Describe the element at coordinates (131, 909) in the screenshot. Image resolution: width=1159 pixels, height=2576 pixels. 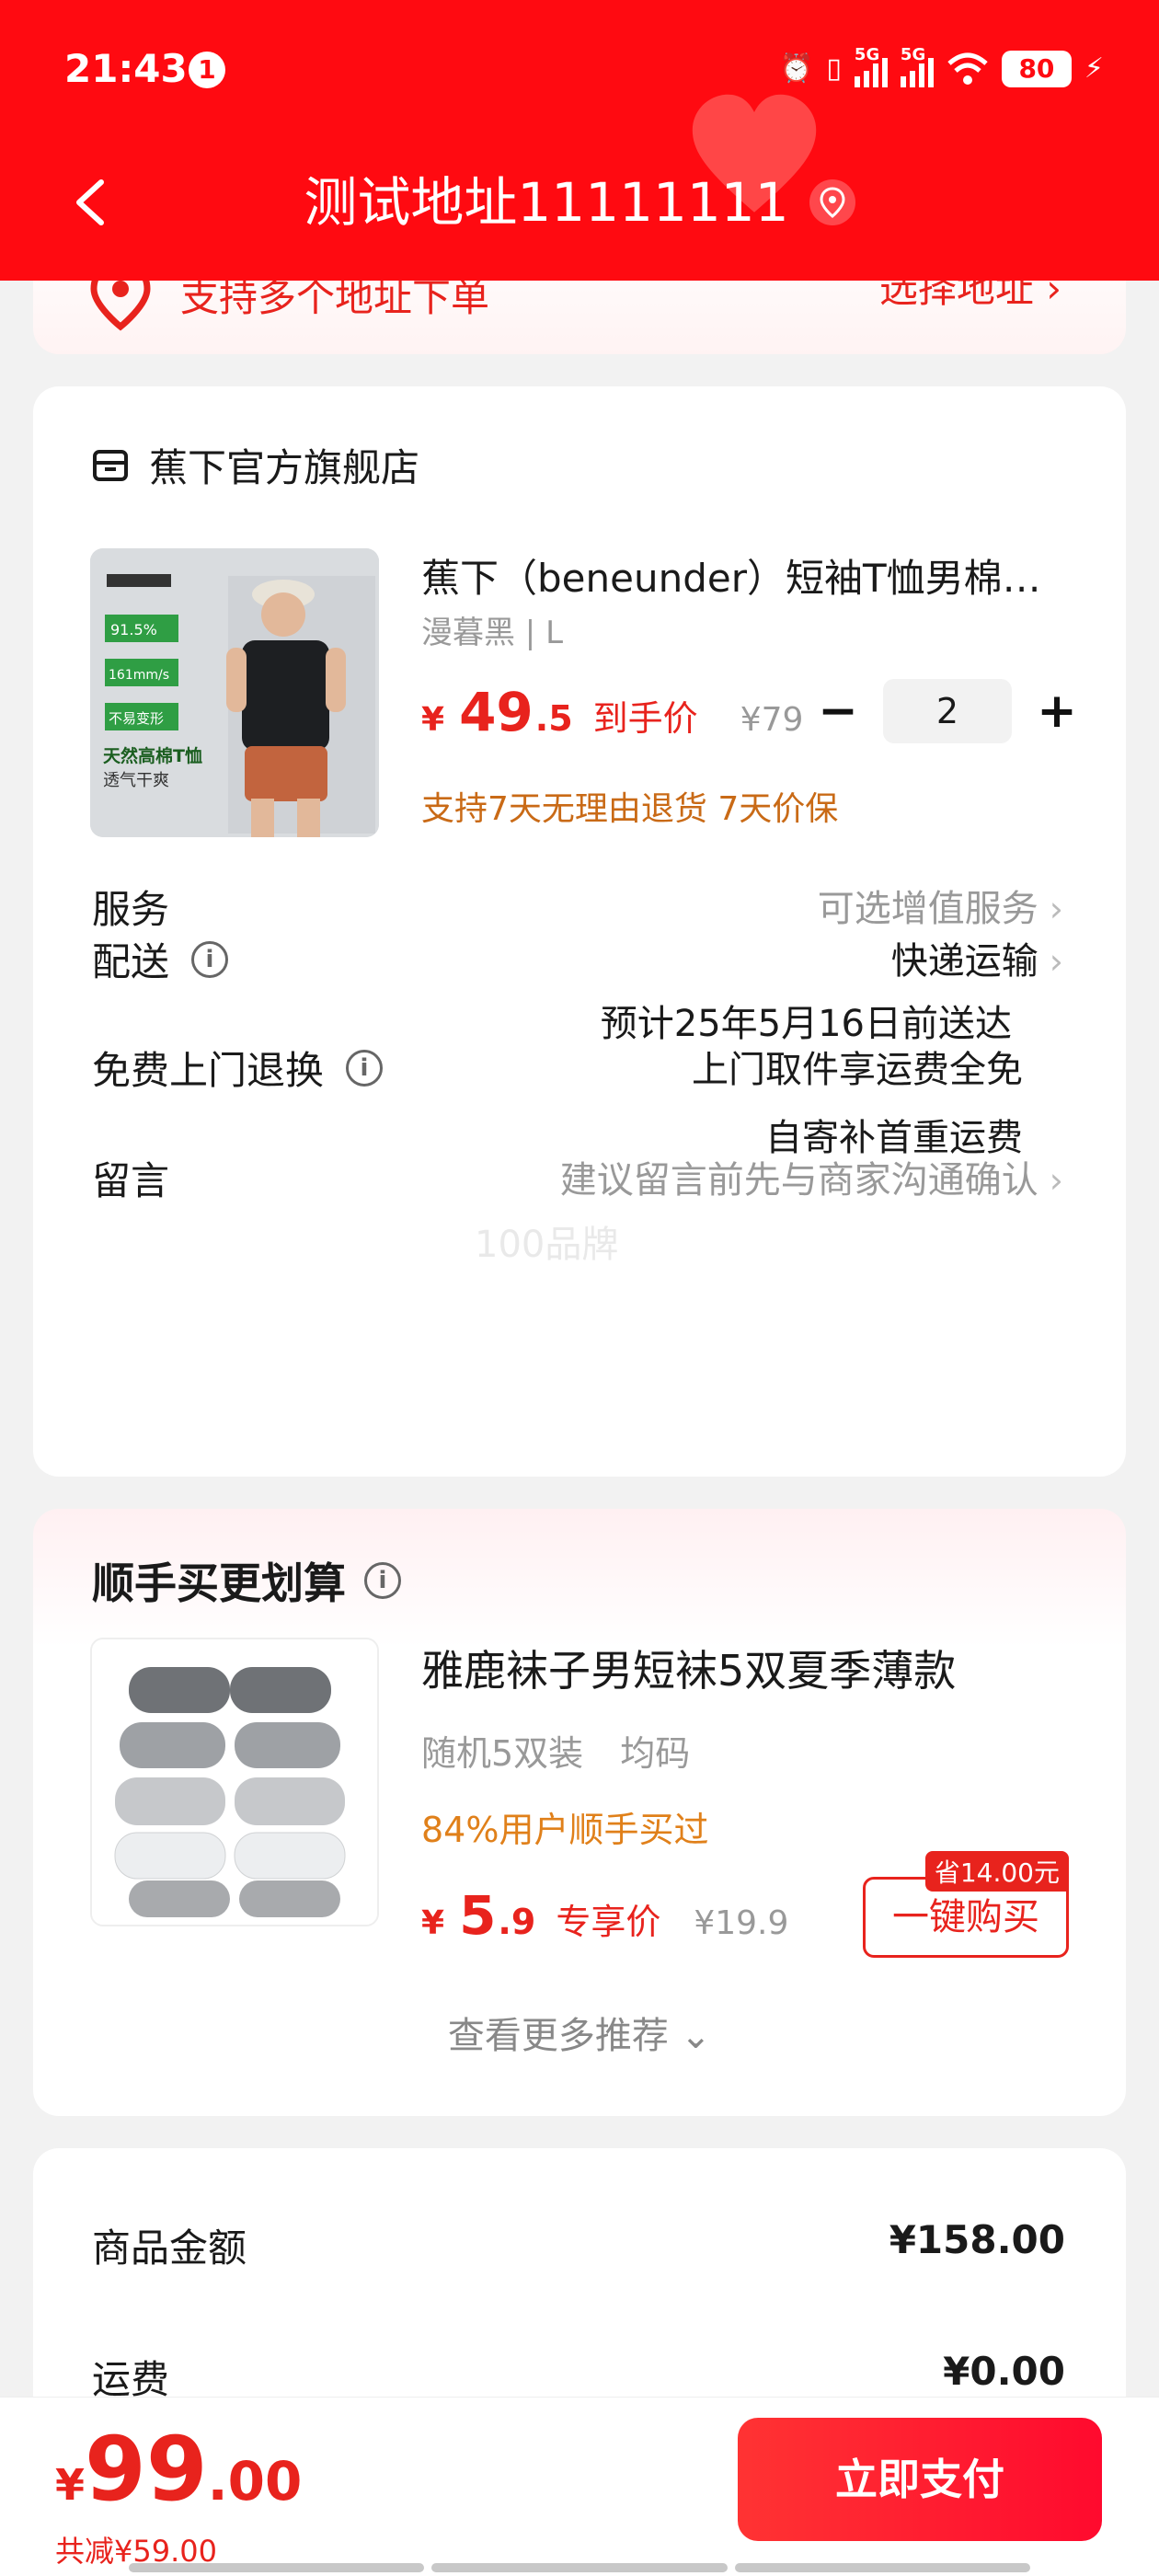
I see `service-label: 服务` at that location.